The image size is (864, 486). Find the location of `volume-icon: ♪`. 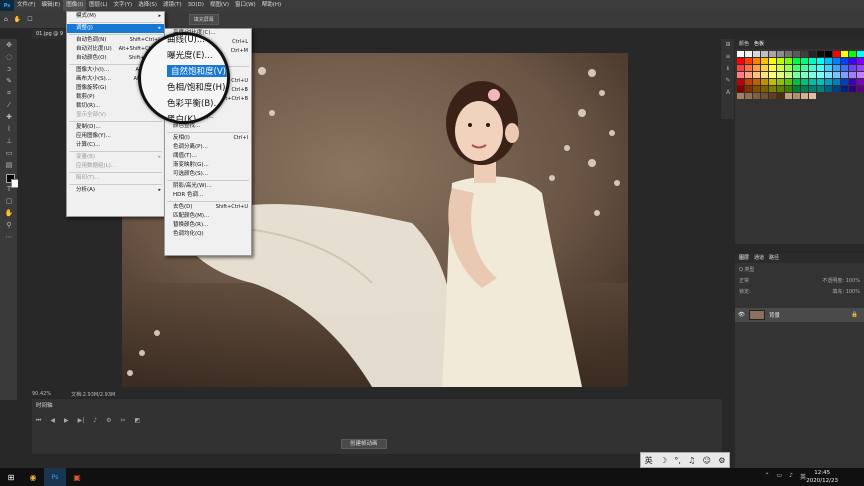

volume-icon: ♪ is located at coordinates (791, 476).